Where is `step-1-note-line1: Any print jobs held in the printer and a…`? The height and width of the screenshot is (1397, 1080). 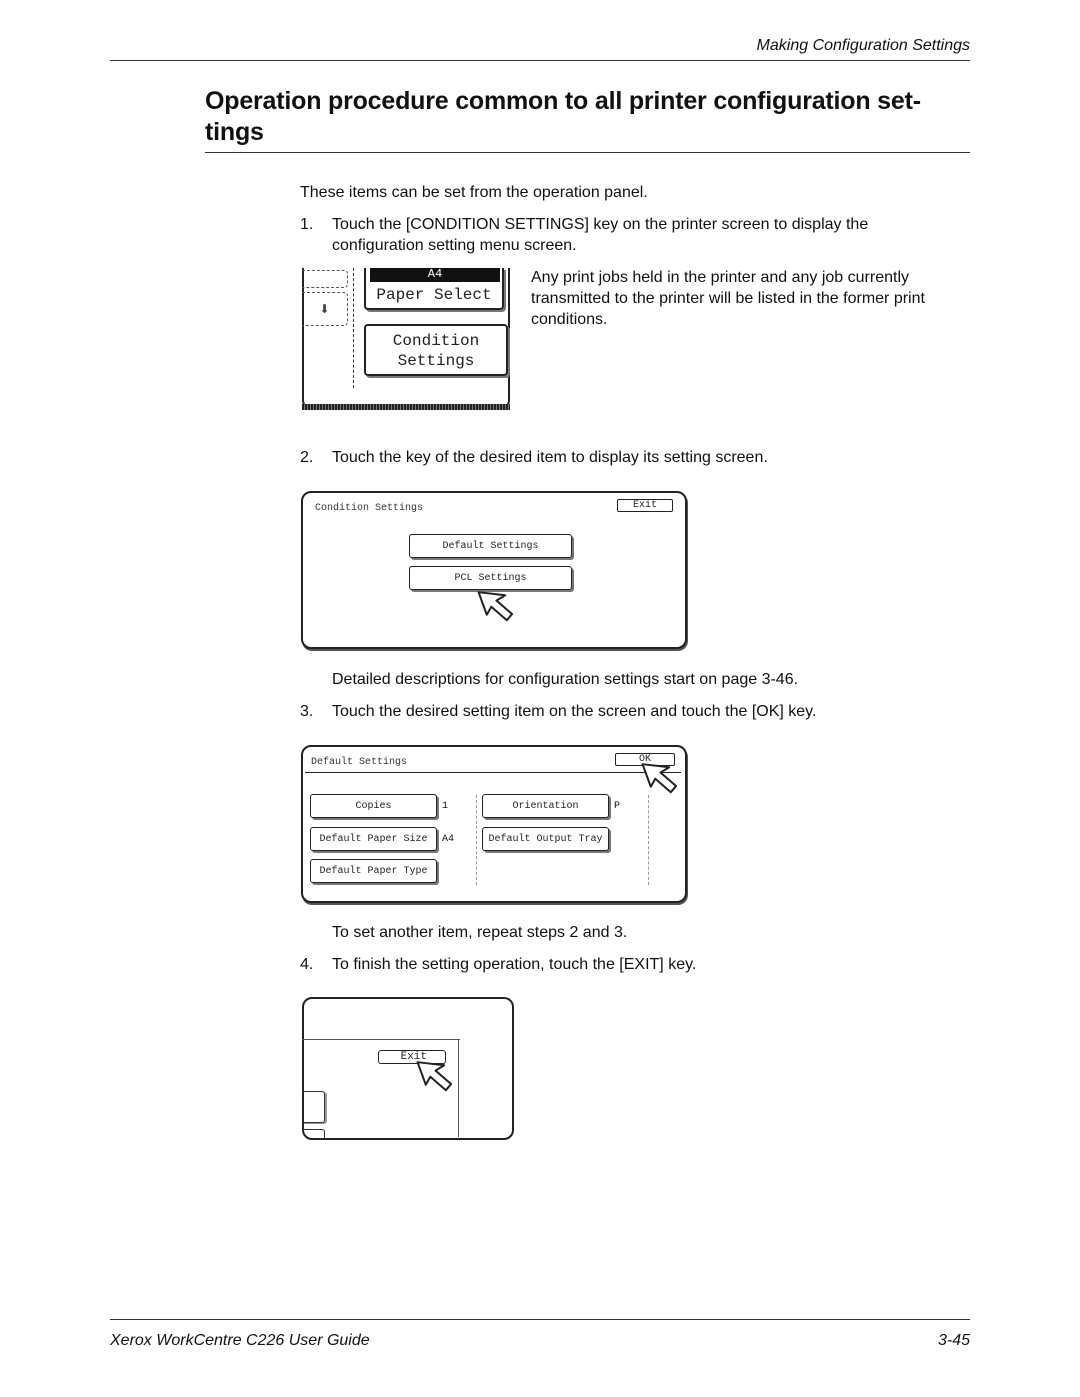 step-1-note-line1: Any print jobs held in the printer and a… is located at coordinates (720, 277).